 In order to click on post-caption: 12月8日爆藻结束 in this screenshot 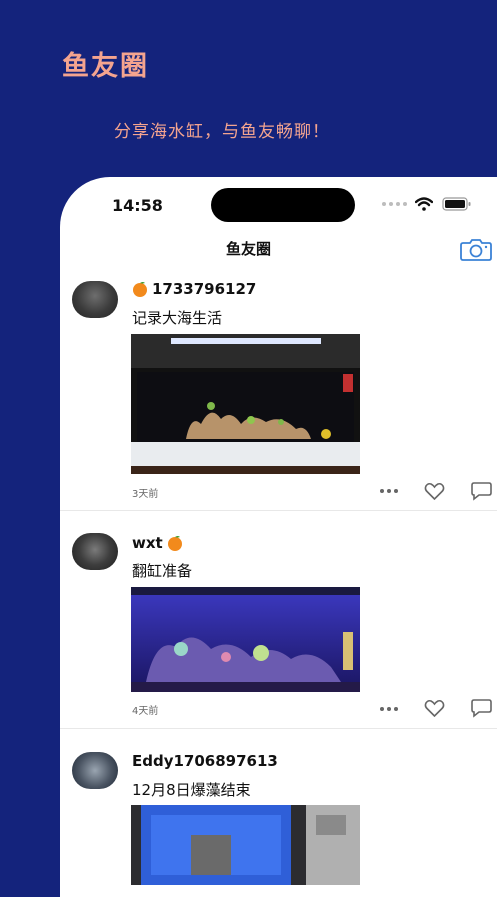, I will do `click(191, 790)`.